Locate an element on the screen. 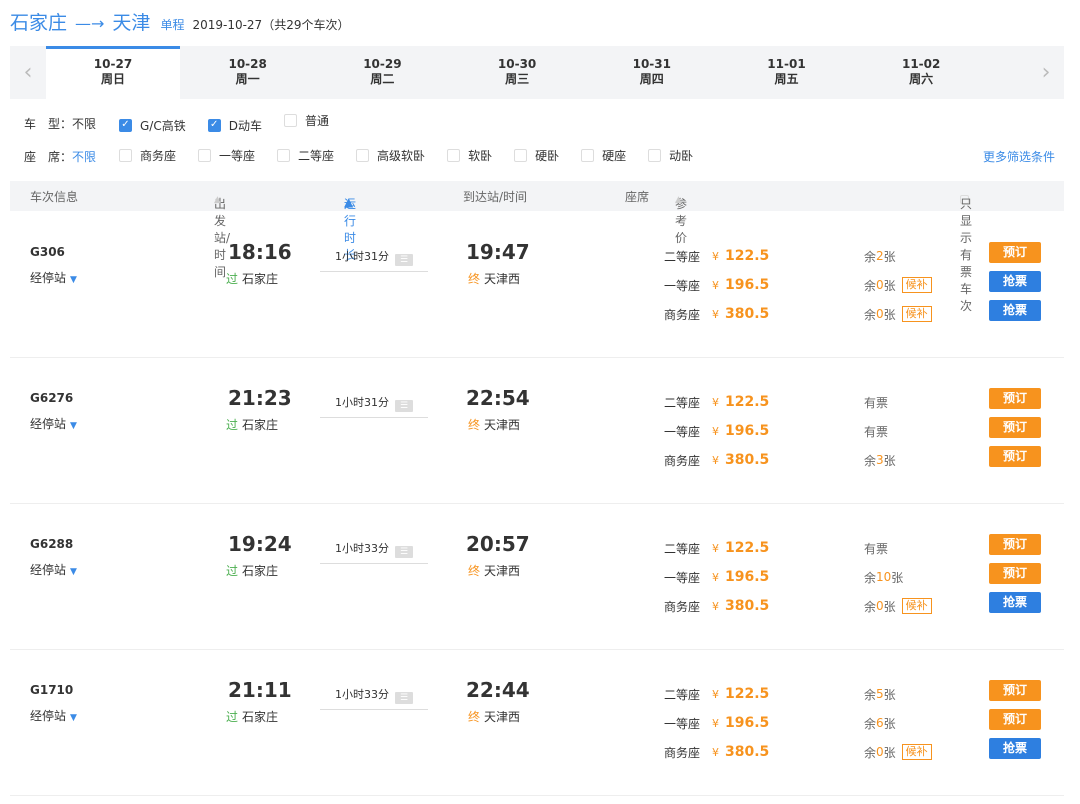 The height and width of the screenshot is (804, 1080). filter-option: 硬座 is located at coordinates (603, 155).